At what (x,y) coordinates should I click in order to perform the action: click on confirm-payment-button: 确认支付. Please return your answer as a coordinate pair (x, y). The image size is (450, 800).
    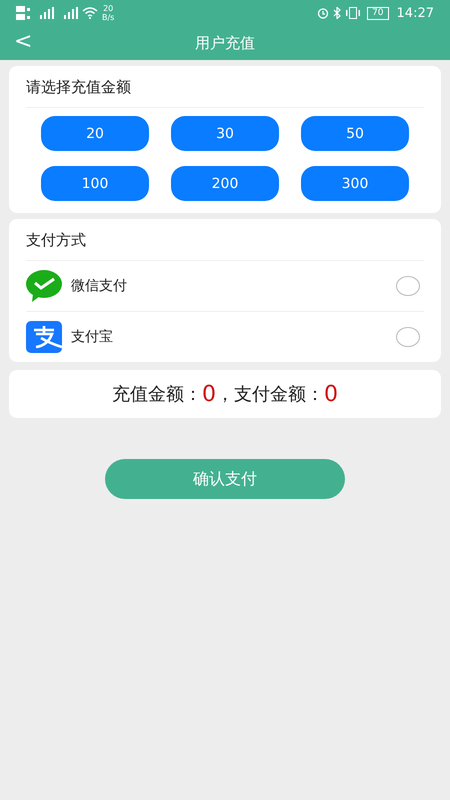
    Looking at the image, I should click on (225, 479).